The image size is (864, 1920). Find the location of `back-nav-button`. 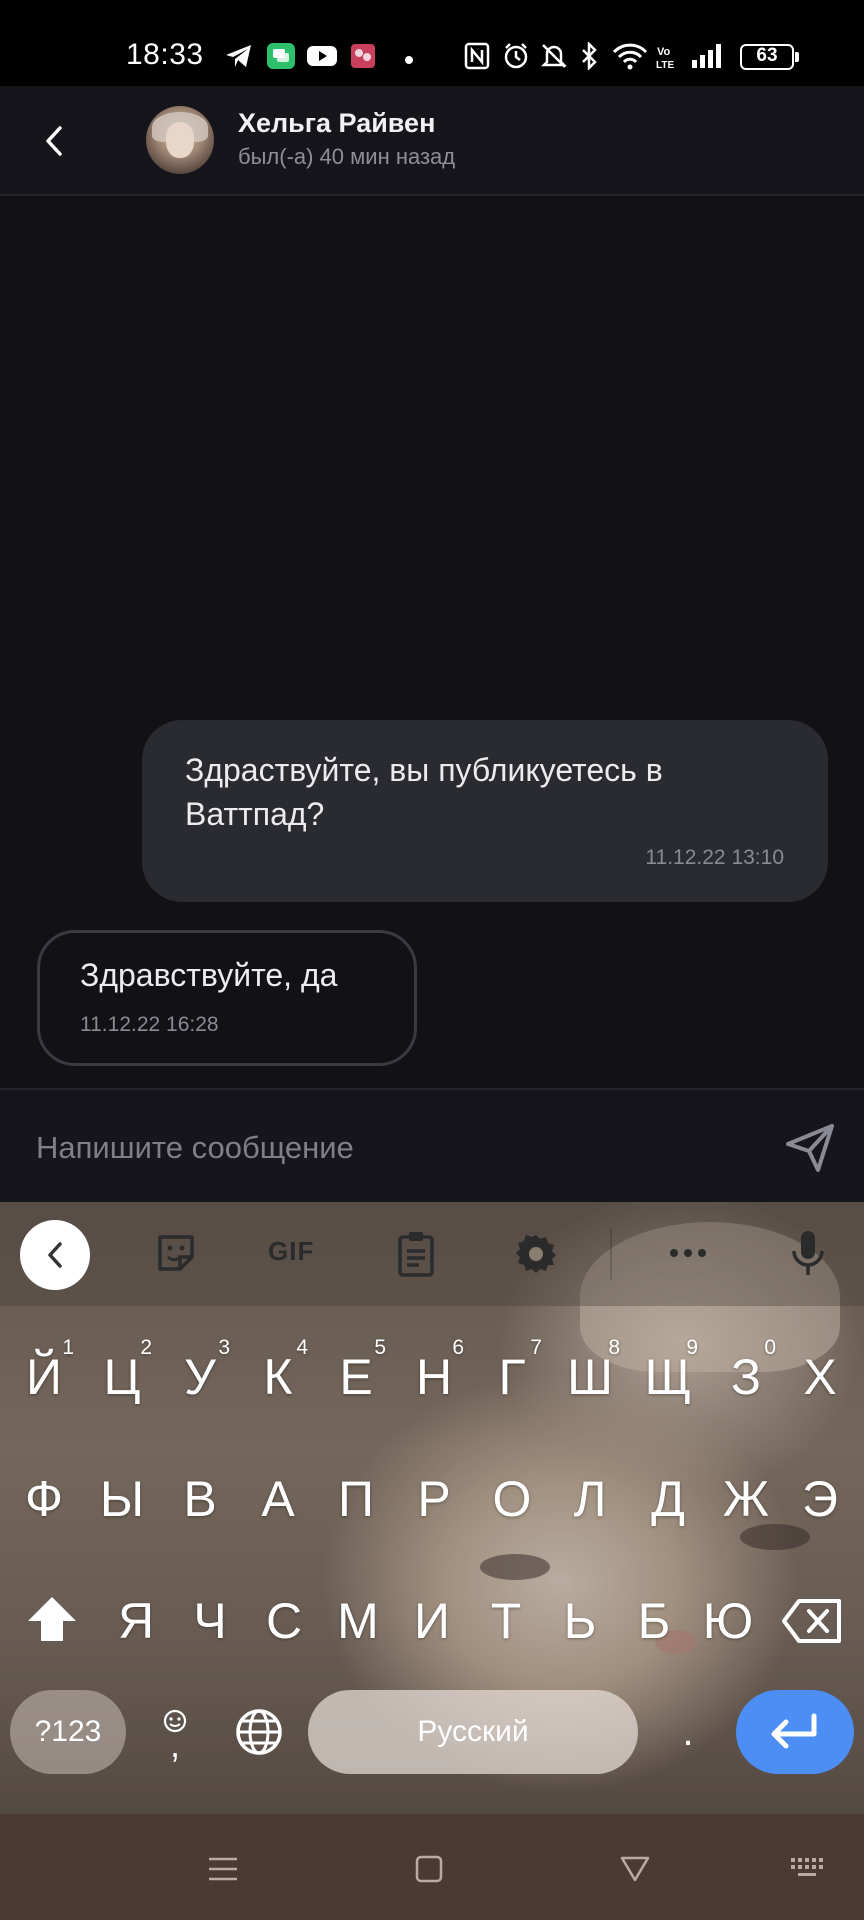

back-nav-button is located at coordinates (635, 1869).